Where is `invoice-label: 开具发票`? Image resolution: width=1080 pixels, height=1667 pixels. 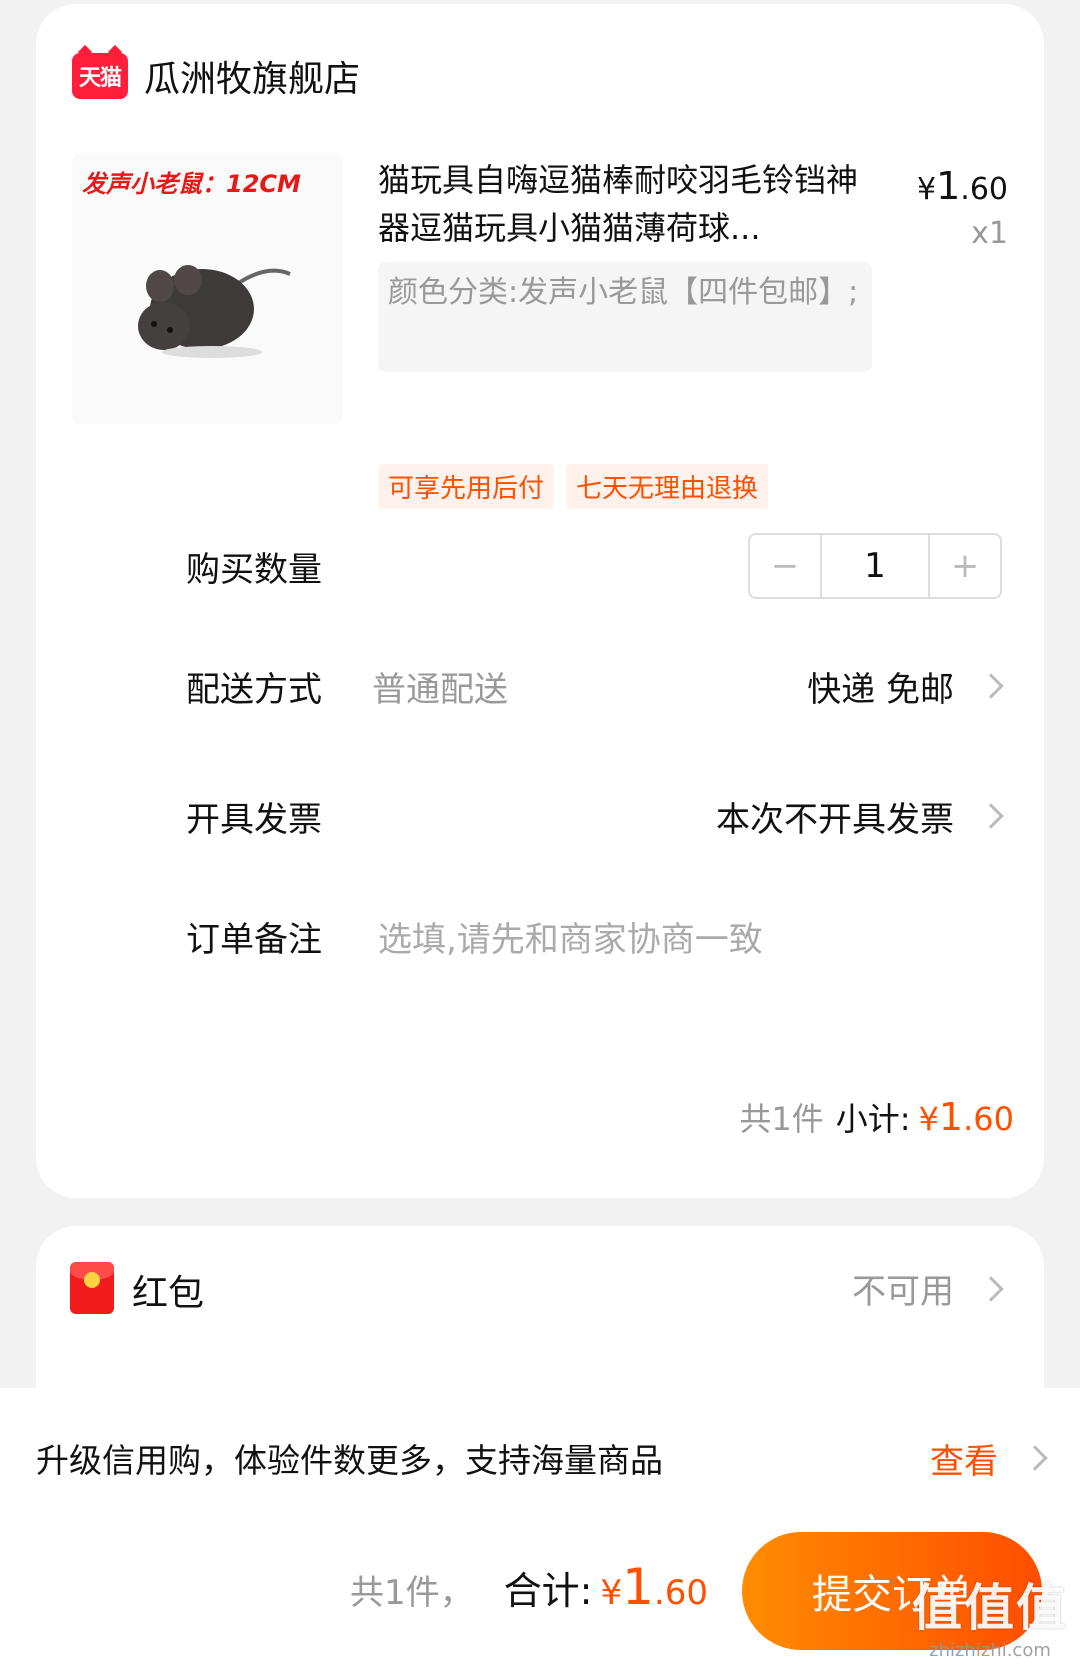 invoice-label: 开具发票 is located at coordinates (254, 819).